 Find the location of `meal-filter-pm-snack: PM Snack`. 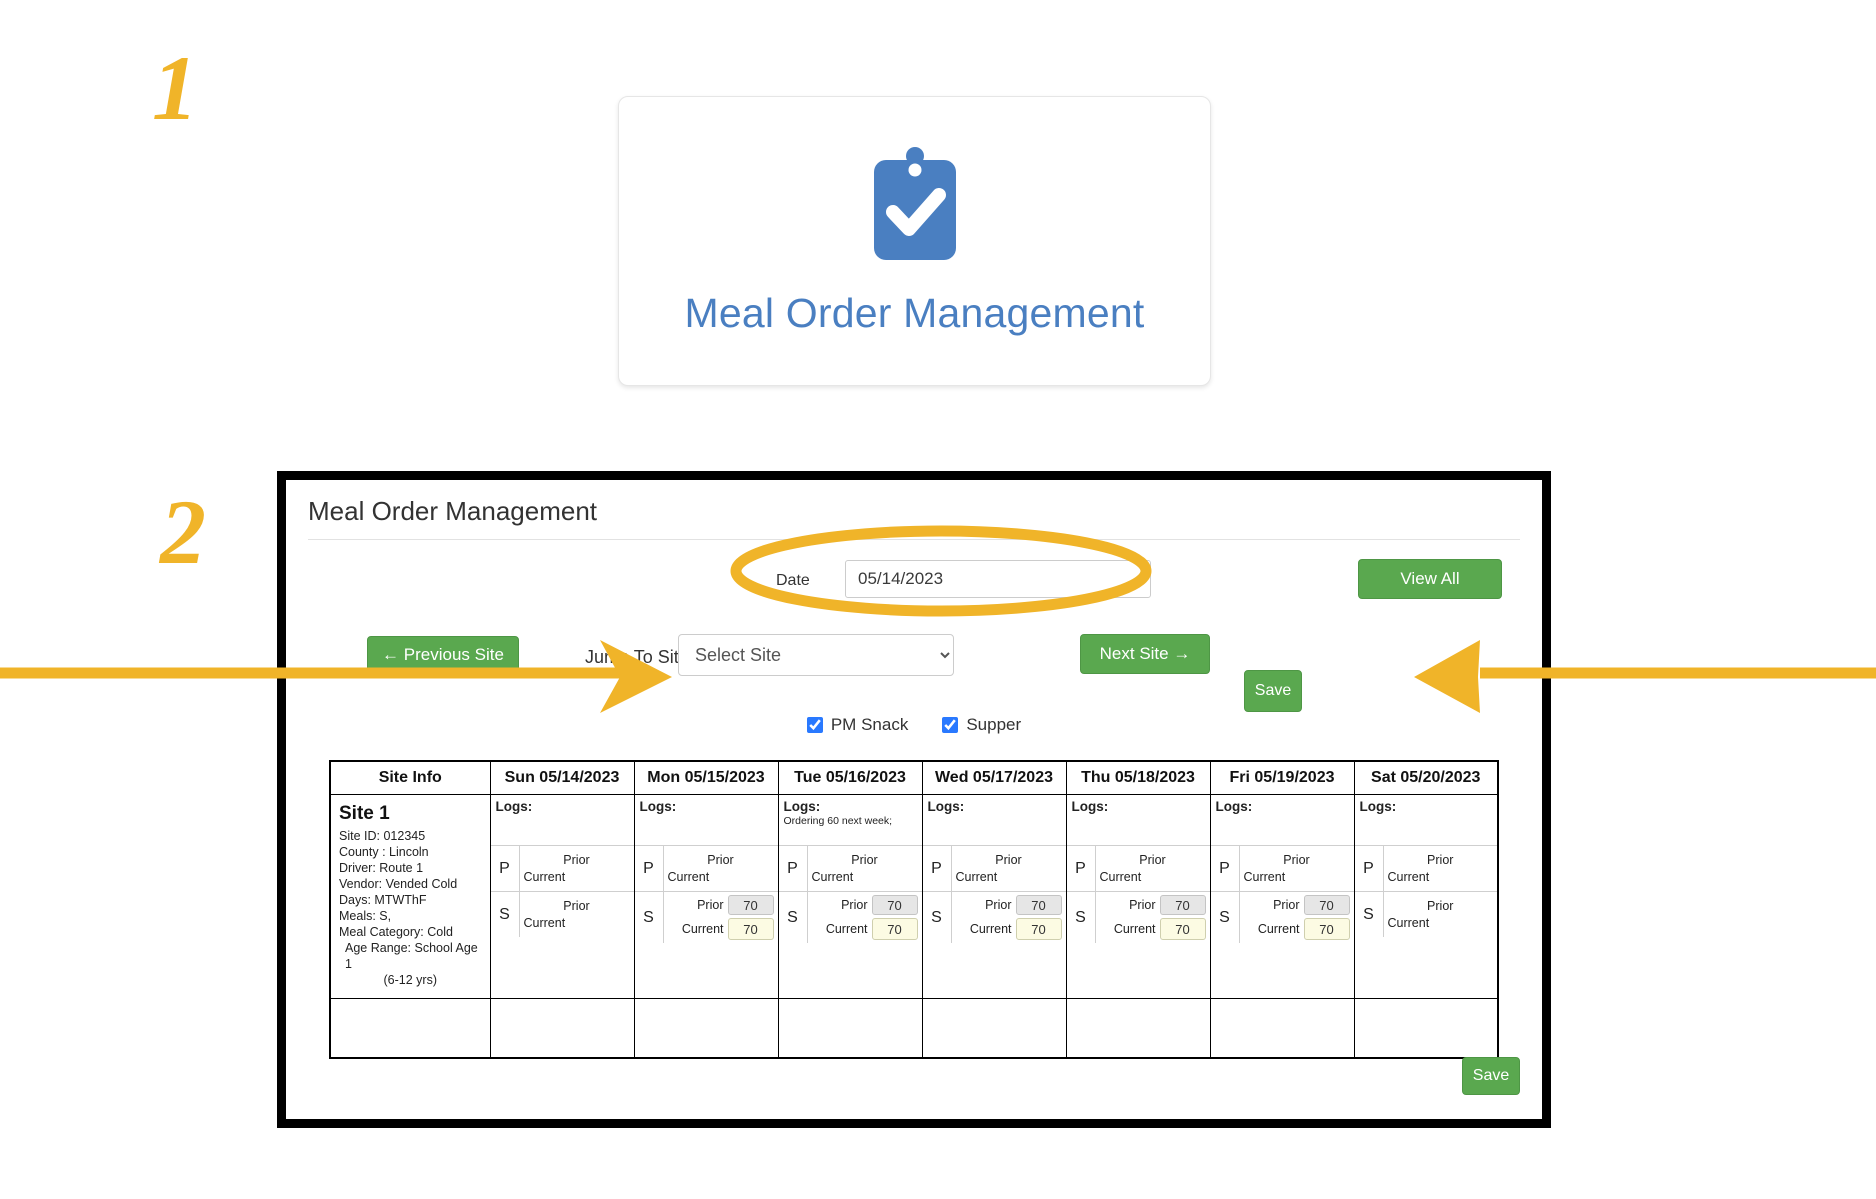

meal-filter-pm-snack: PM Snack is located at coordinates (857, 725).